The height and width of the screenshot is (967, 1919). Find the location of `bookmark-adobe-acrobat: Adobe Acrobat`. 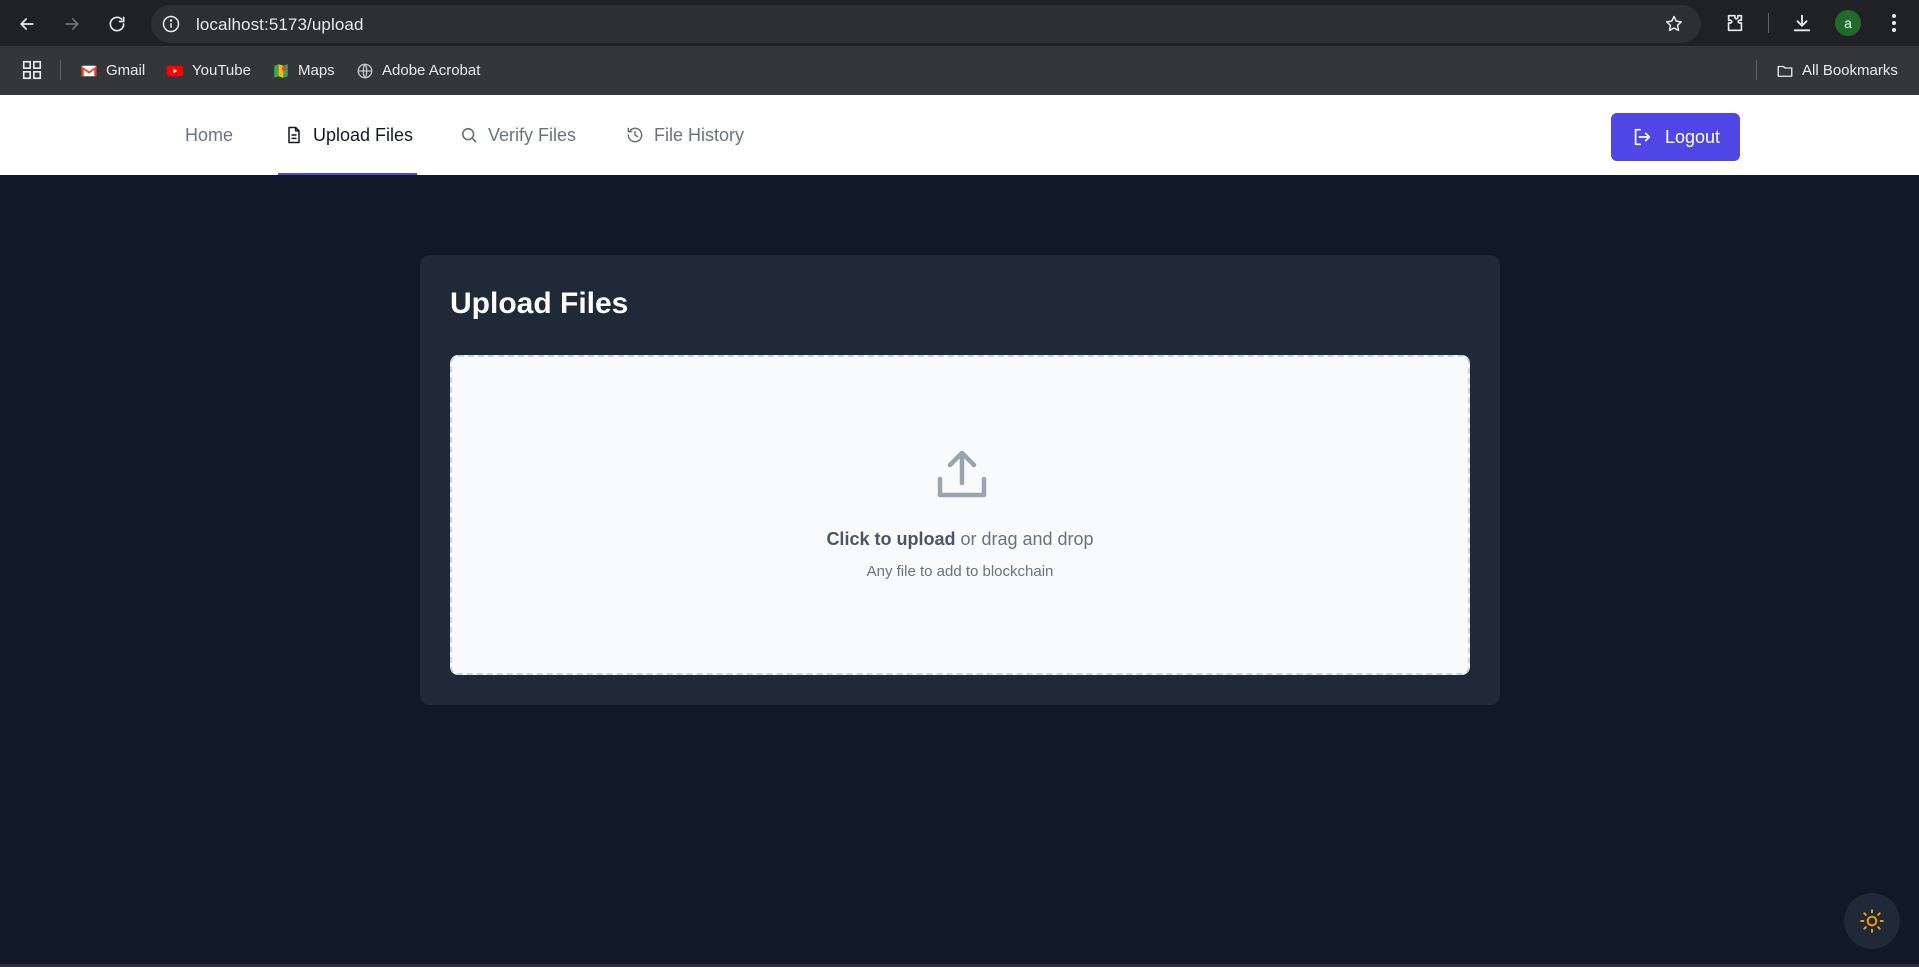

bookmark-adobe-acrobat: Adobe Acrobat is located at coordinates (418, 70).